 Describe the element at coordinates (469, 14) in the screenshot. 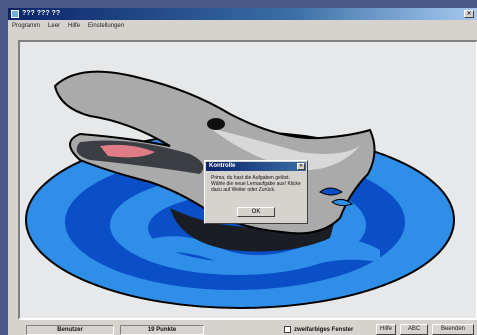

I see `close-window-button: ✕` at that location.